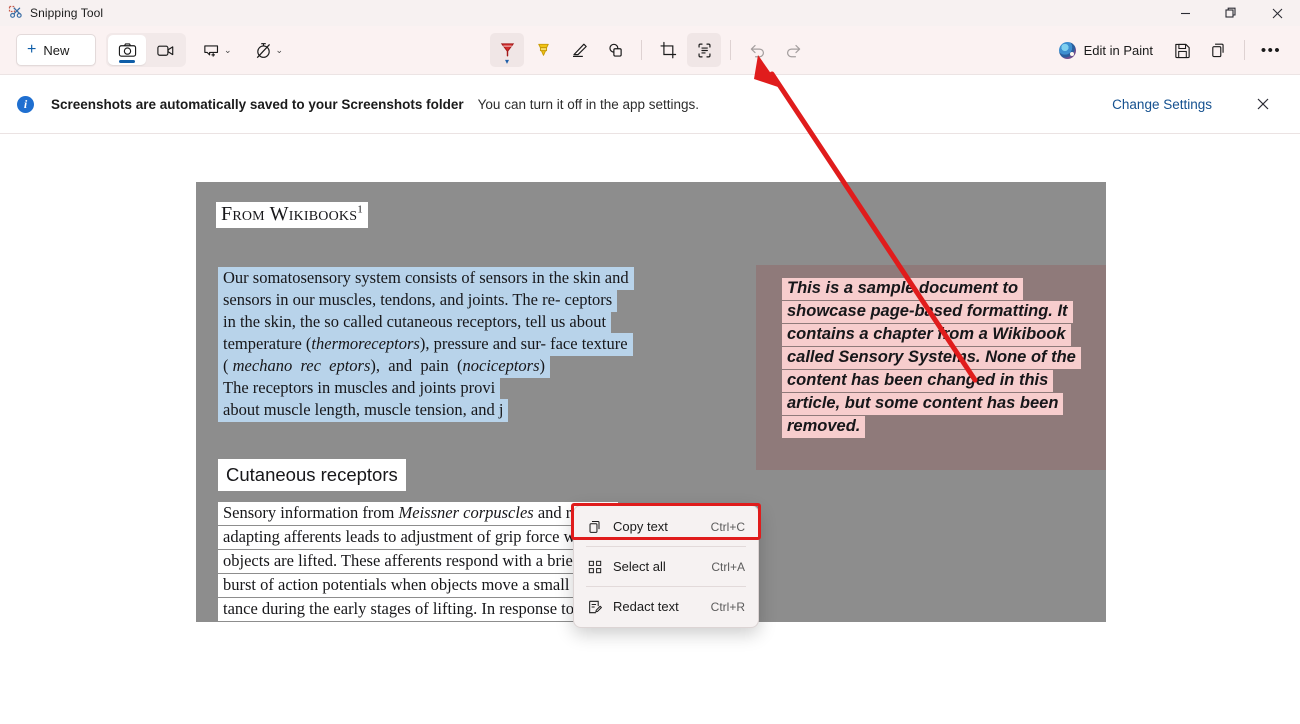 This screenshot has height=724, width=1300. Describe the element at coordinates (1067, 50) in the screenshot. I see `paint-palette-icon` at that location.